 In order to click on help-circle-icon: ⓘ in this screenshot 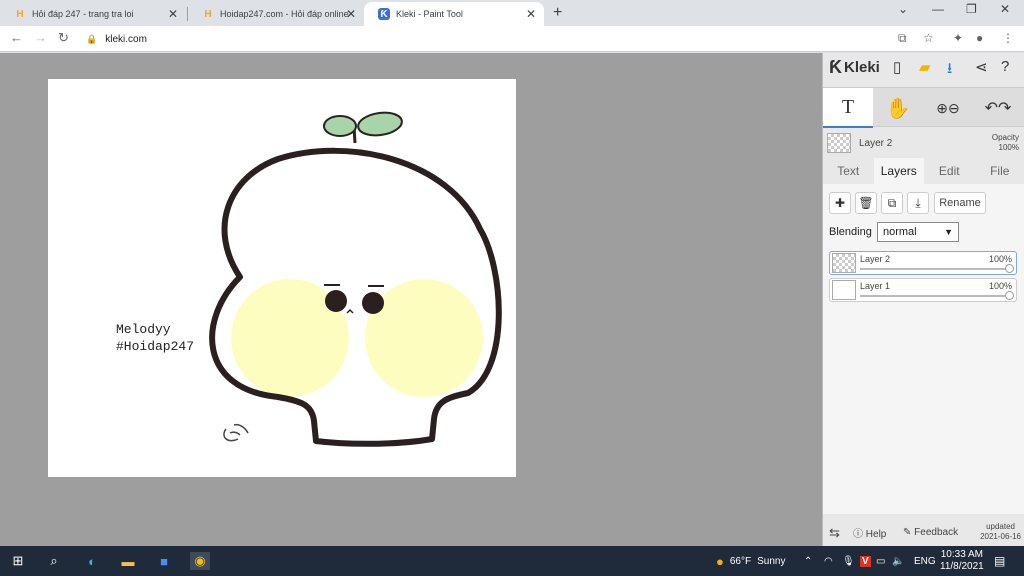, I will do `click(859, 534)`.